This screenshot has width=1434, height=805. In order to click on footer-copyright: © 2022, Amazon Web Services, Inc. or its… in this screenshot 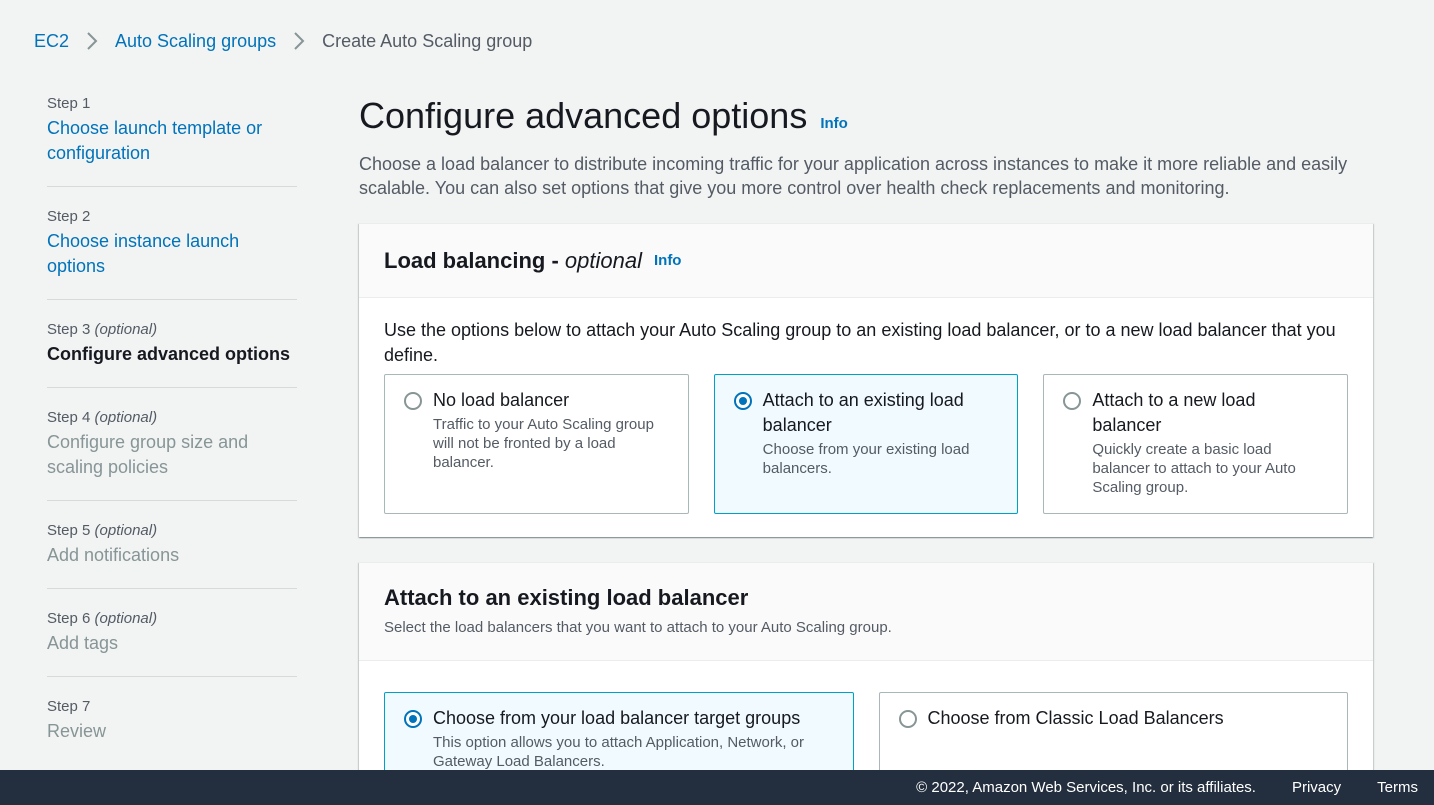, I will do `click(1086, 787)`.